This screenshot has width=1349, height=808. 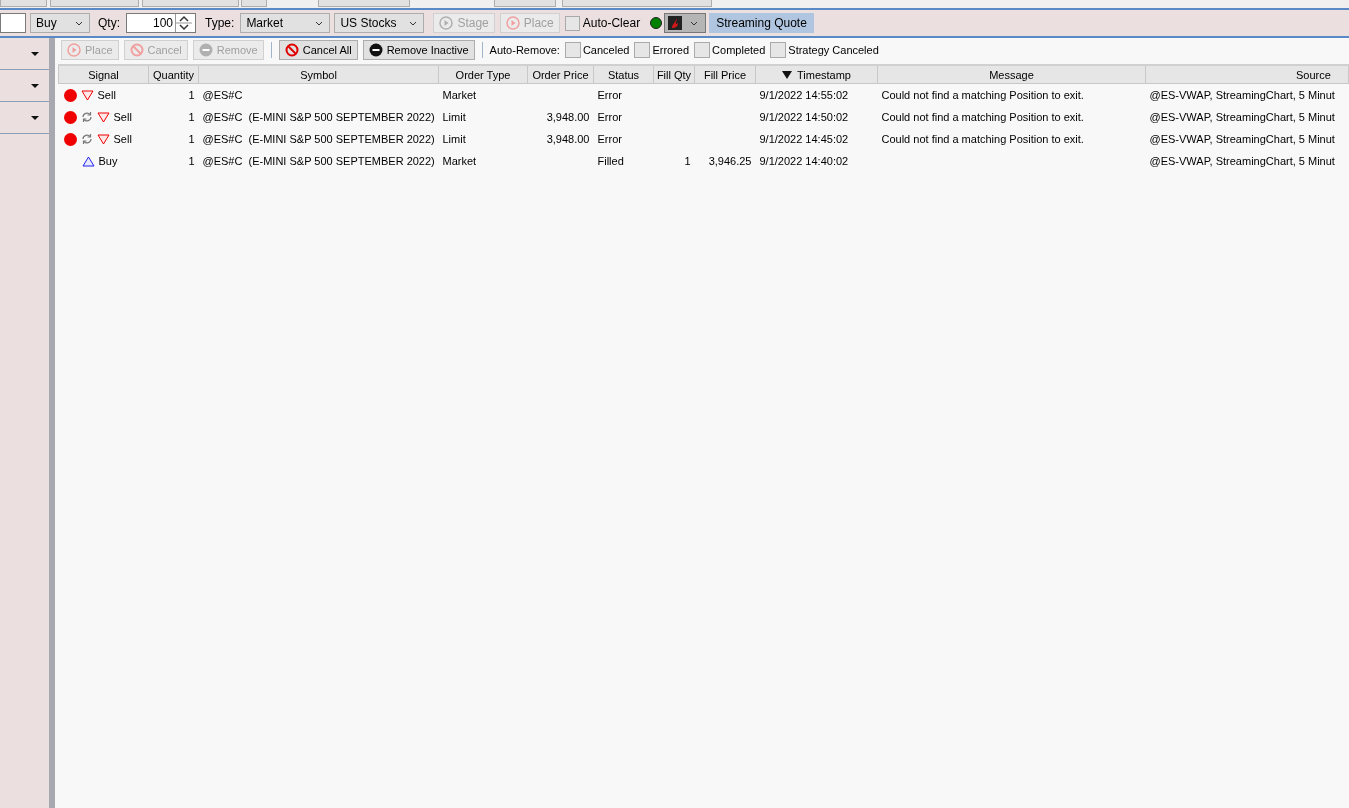 I want to click on flame-icon, so click(x=675, y=23).